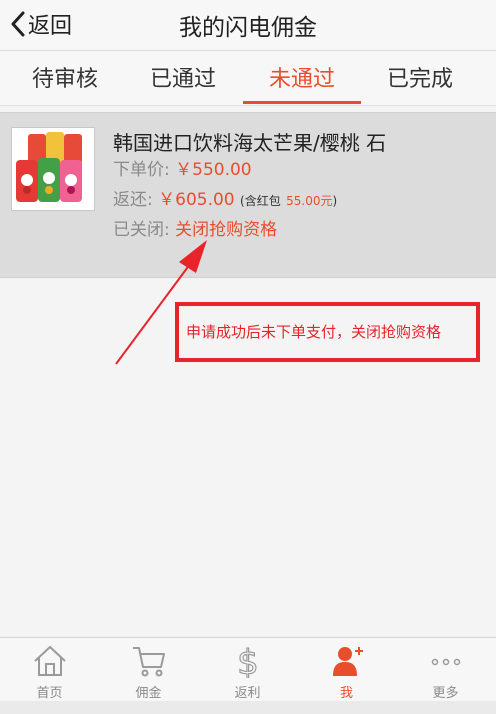 This screenshot has width=496, height=714. I want to click on bottom-tab-bar: 首页 佣金 $ 返利 我 更多, so click(248, 669).